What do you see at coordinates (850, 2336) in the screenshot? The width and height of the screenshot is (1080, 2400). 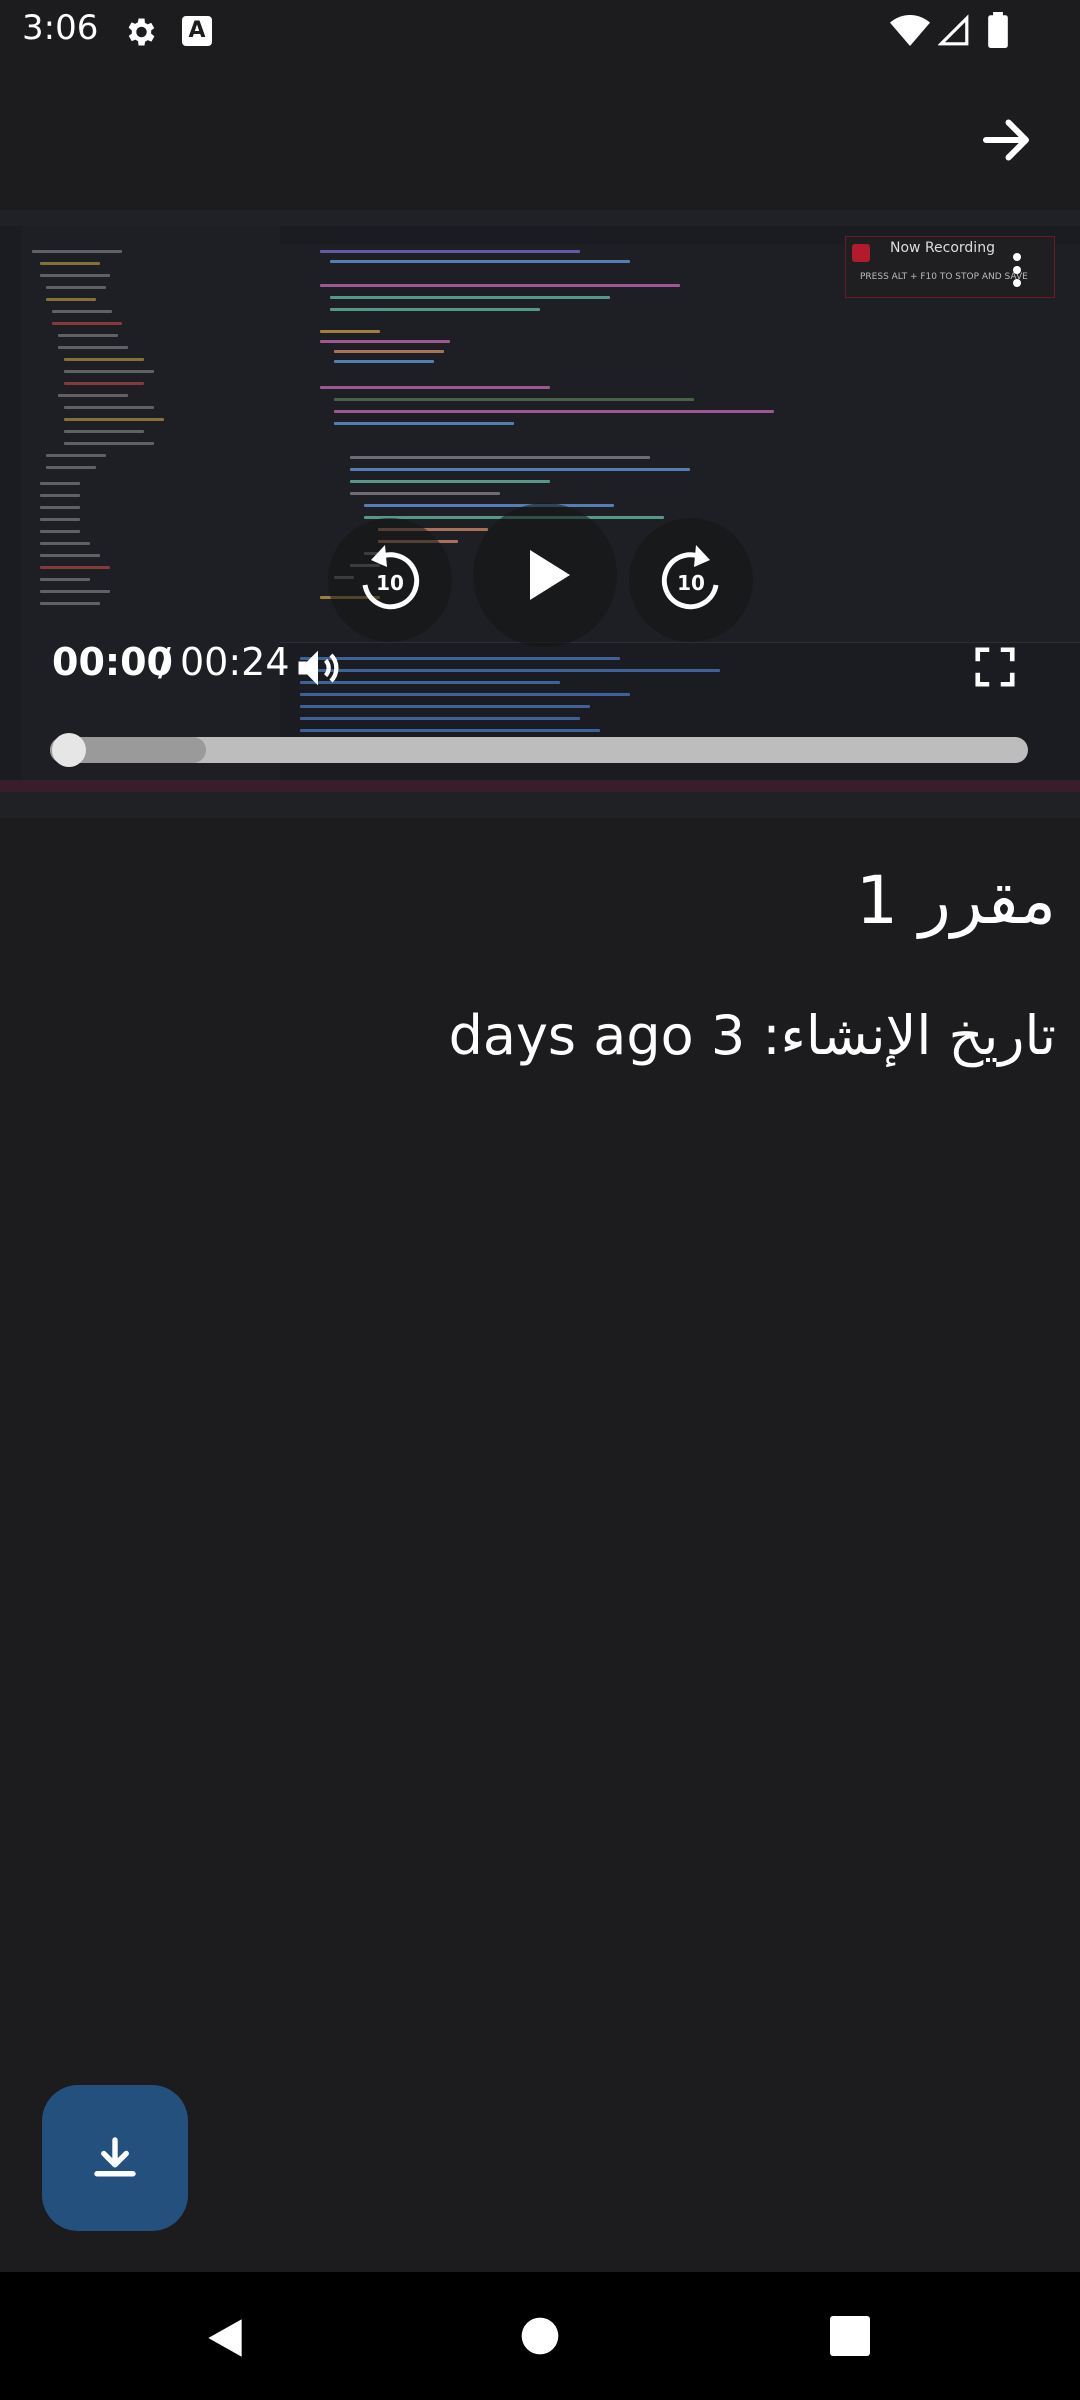 I see `recents-icon` at bounding box center [850, 2336].